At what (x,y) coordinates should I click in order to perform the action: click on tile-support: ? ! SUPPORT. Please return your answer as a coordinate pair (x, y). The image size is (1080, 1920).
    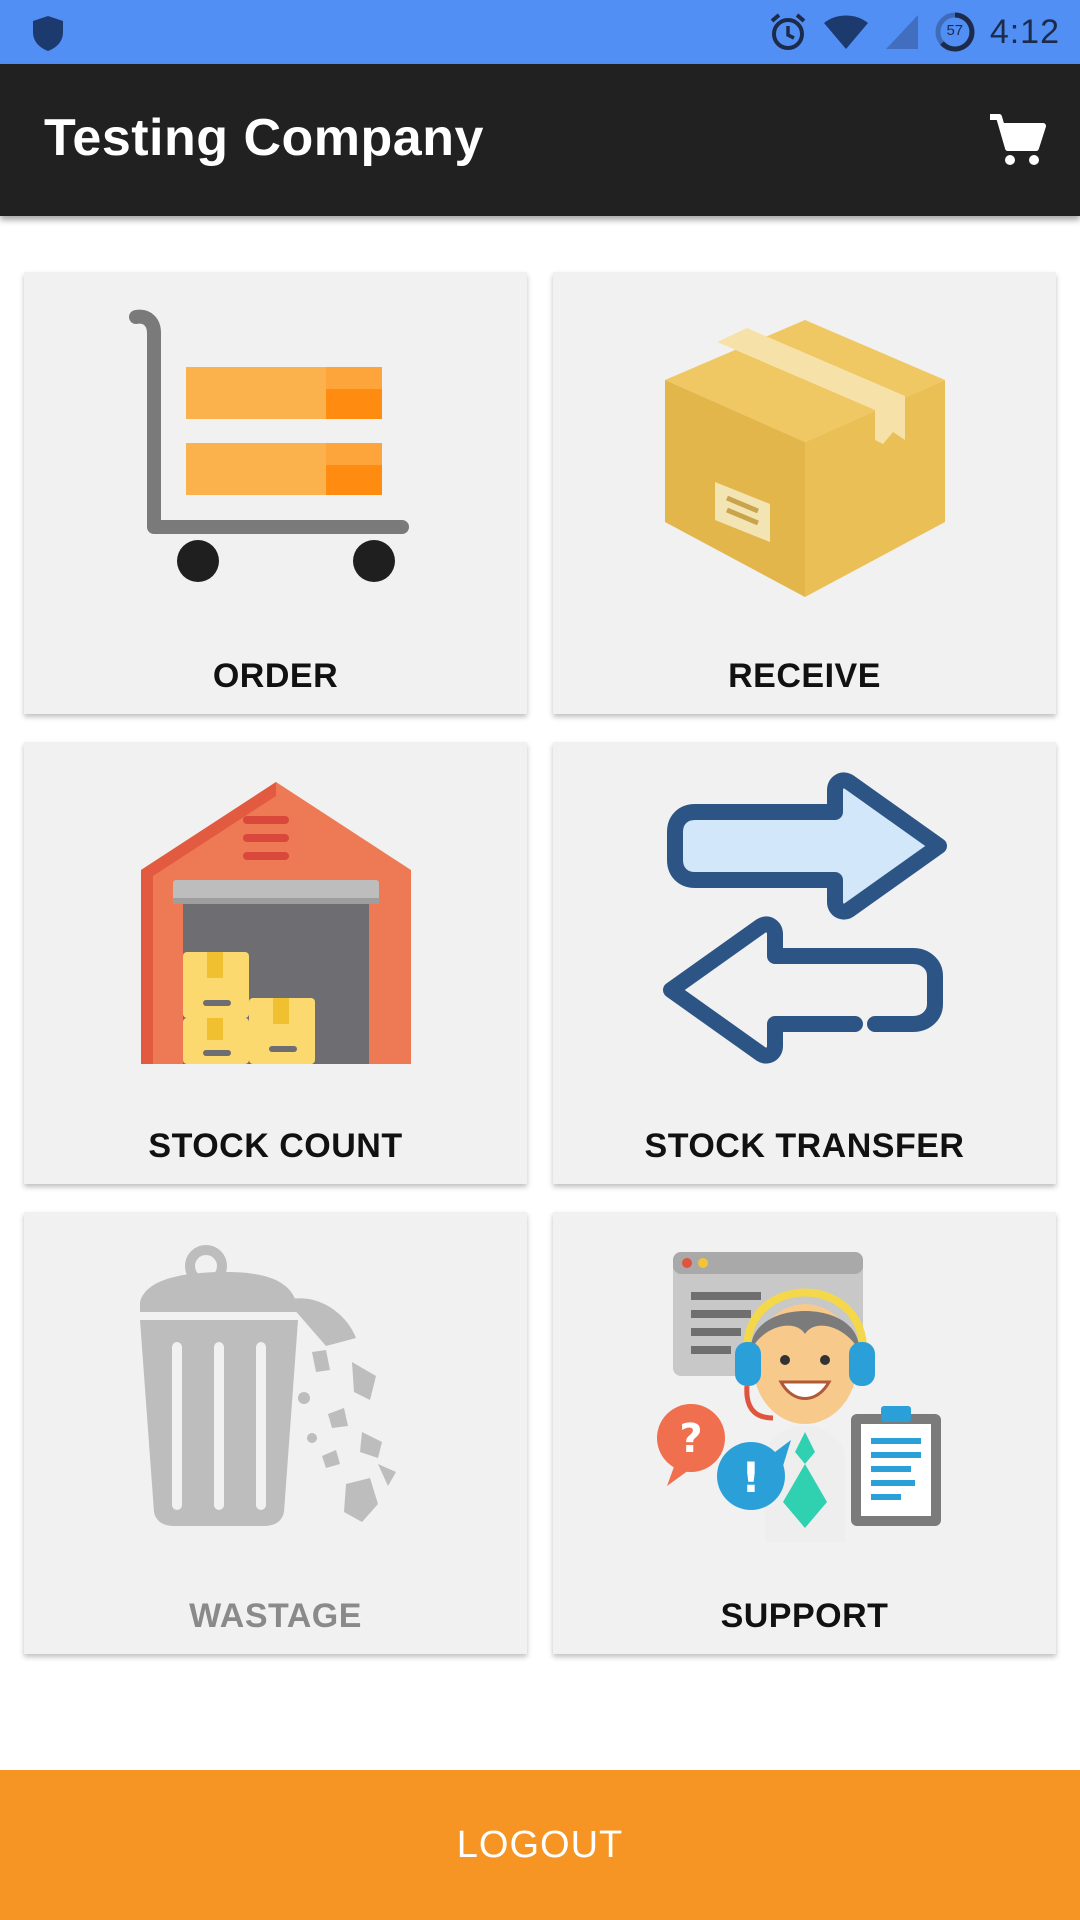
    Looking at the image, I should click on (804, 1433).